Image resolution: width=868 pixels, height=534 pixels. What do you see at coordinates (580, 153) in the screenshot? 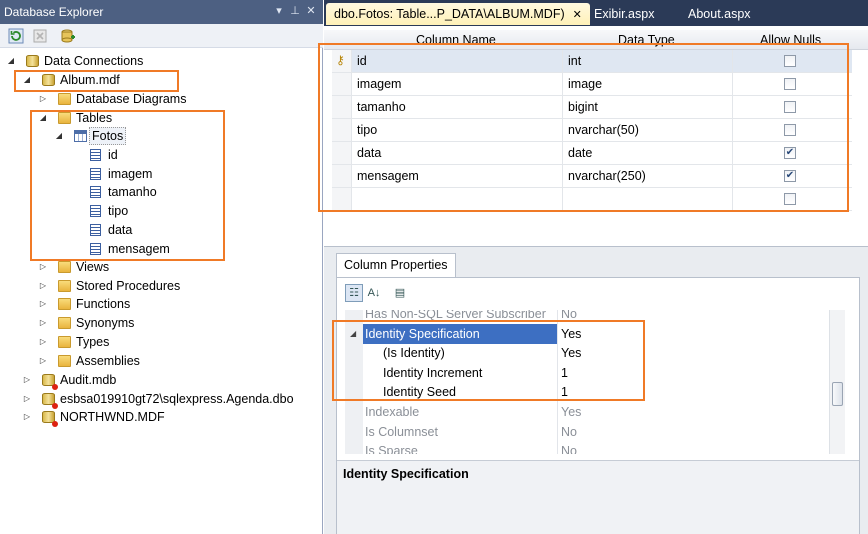
I see `data-type-cell: date` at bounding box center [580, 153].